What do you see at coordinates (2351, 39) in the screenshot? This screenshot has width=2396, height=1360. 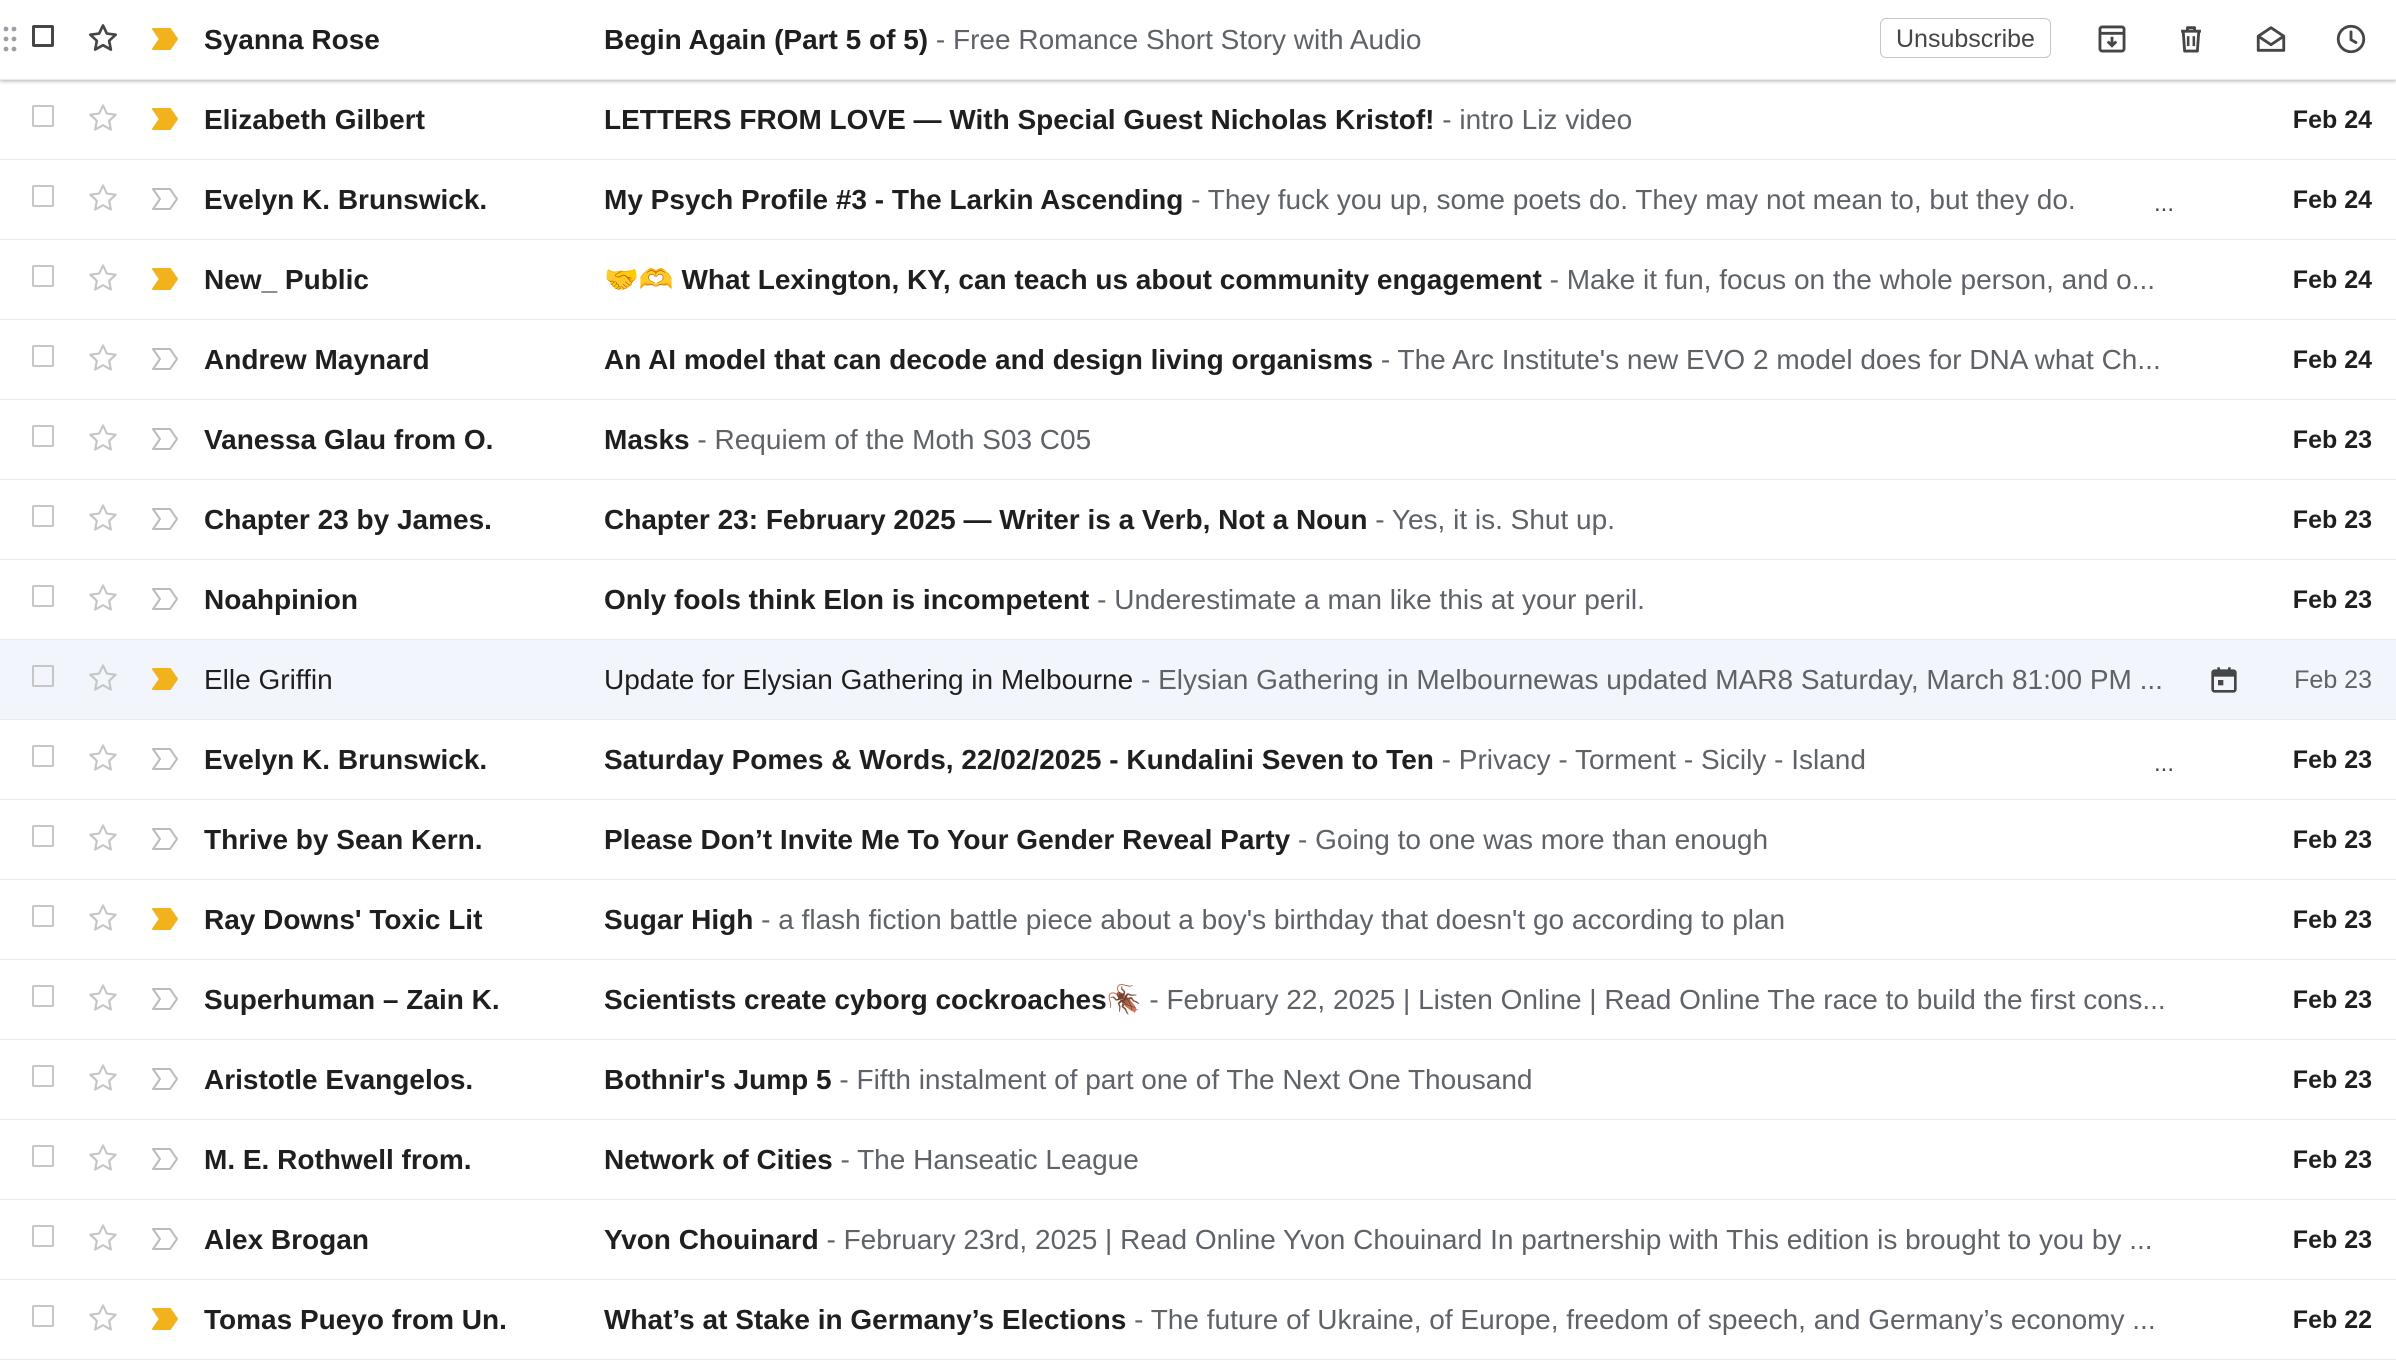 I see `snooze-icon` at bounding box center [2351, 39].